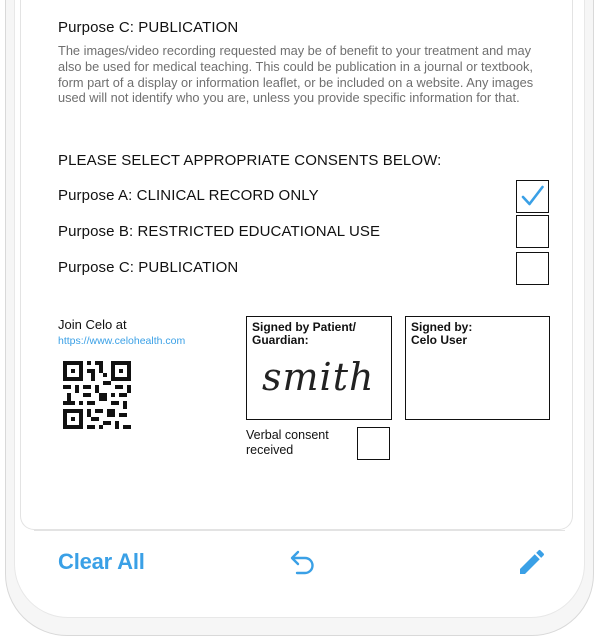 This screenshot has height=642, width=599. Describe the element at coordinates (148, 27) in the screenshot. I see `purpose-c-heading: Purpose C: PUBLICATION` at that location.